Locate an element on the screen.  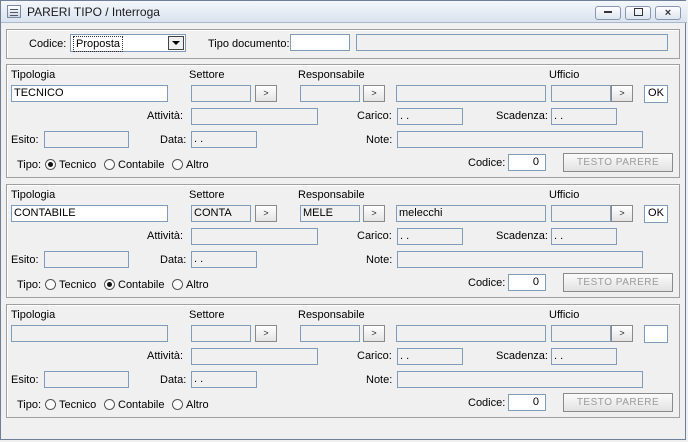
tipologia-input: TECNICO is located at coordinates (89, 93).